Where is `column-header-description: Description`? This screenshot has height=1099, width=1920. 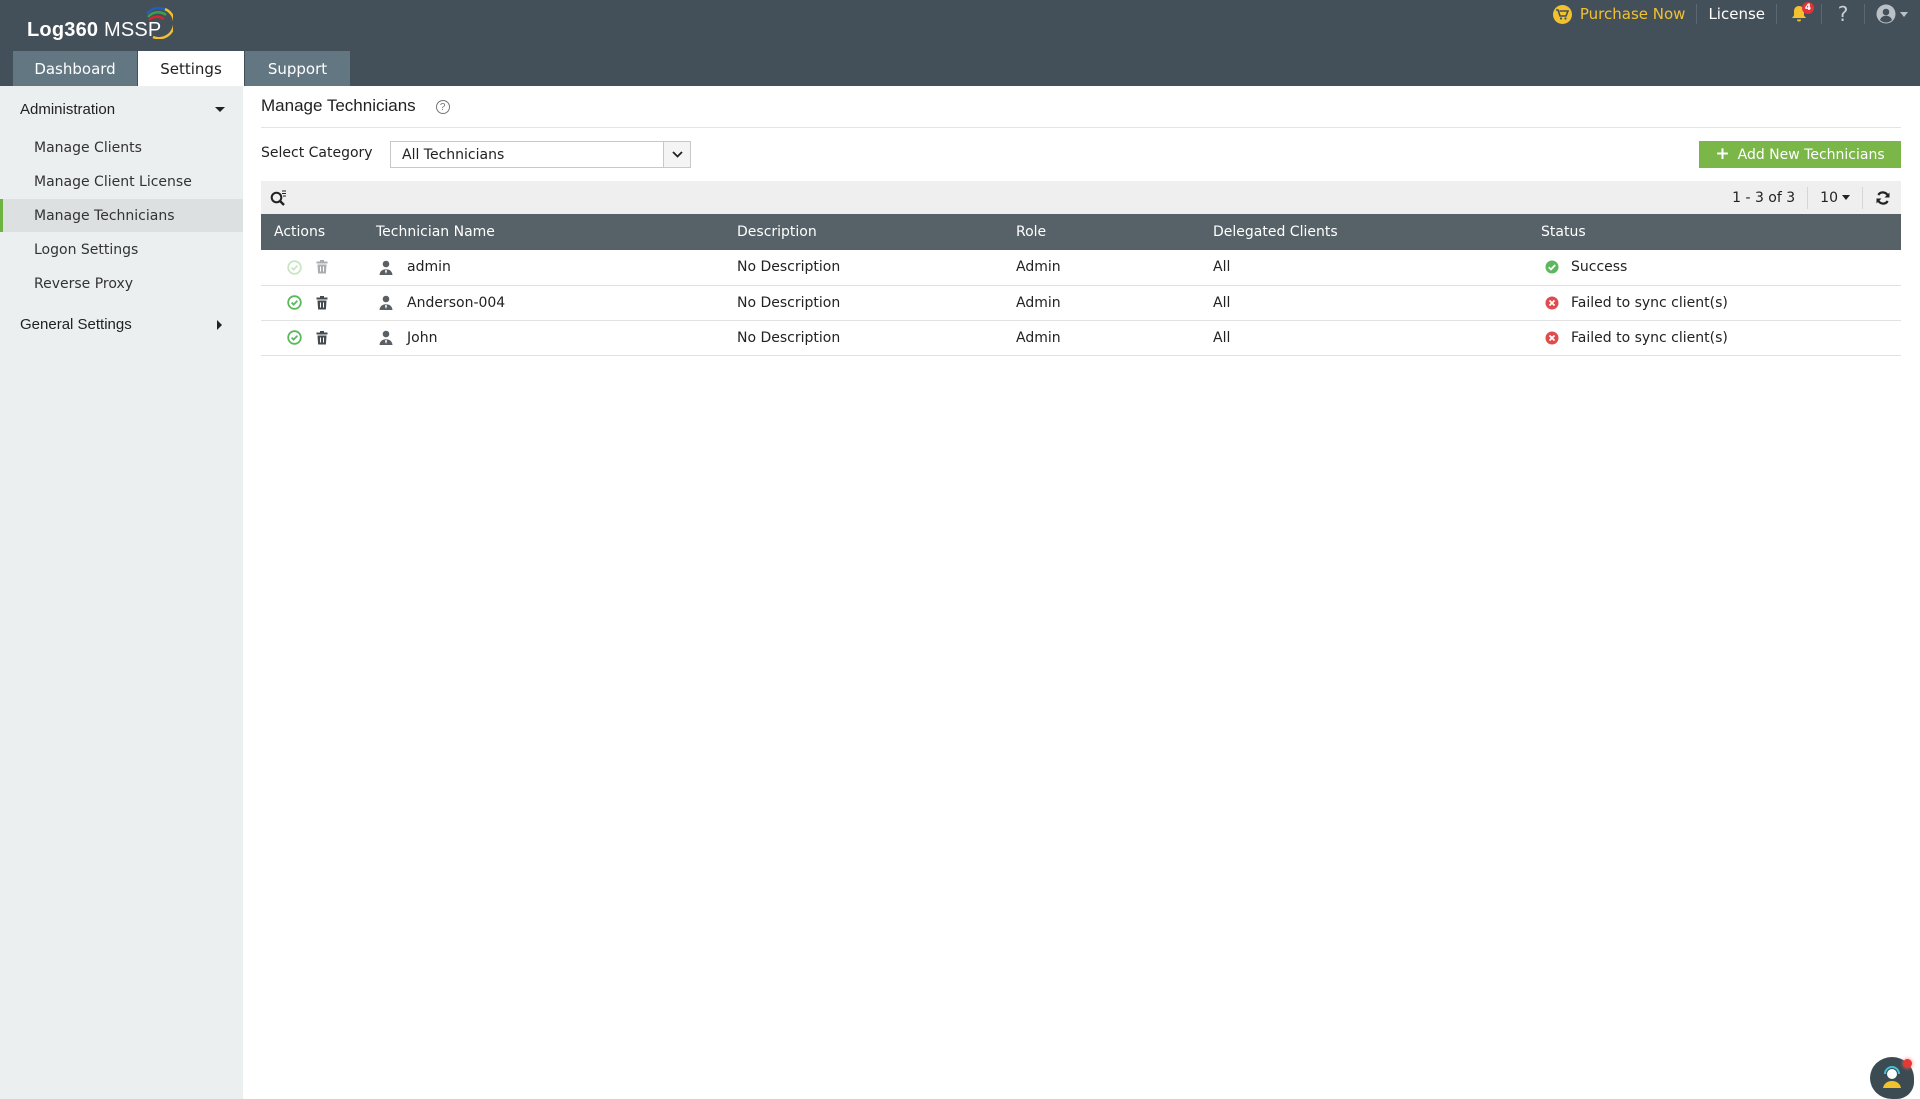 column-header-description: Description is located at coordinates (876, 232).